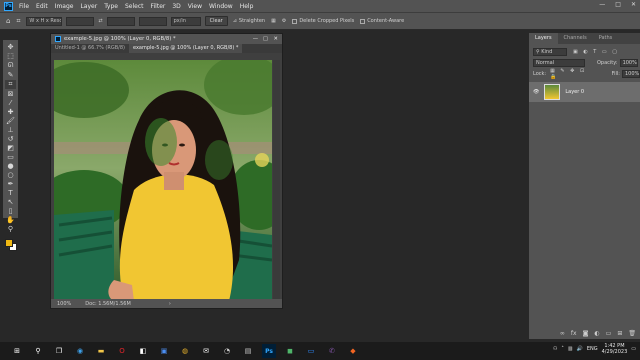 Image resolution: width=640 pixels, height=360 pixels. What do you see at coordinates (284, 21) in the screenshot?
I see `settings-gear-icon: ⚙` at bounding box center [284, 21].